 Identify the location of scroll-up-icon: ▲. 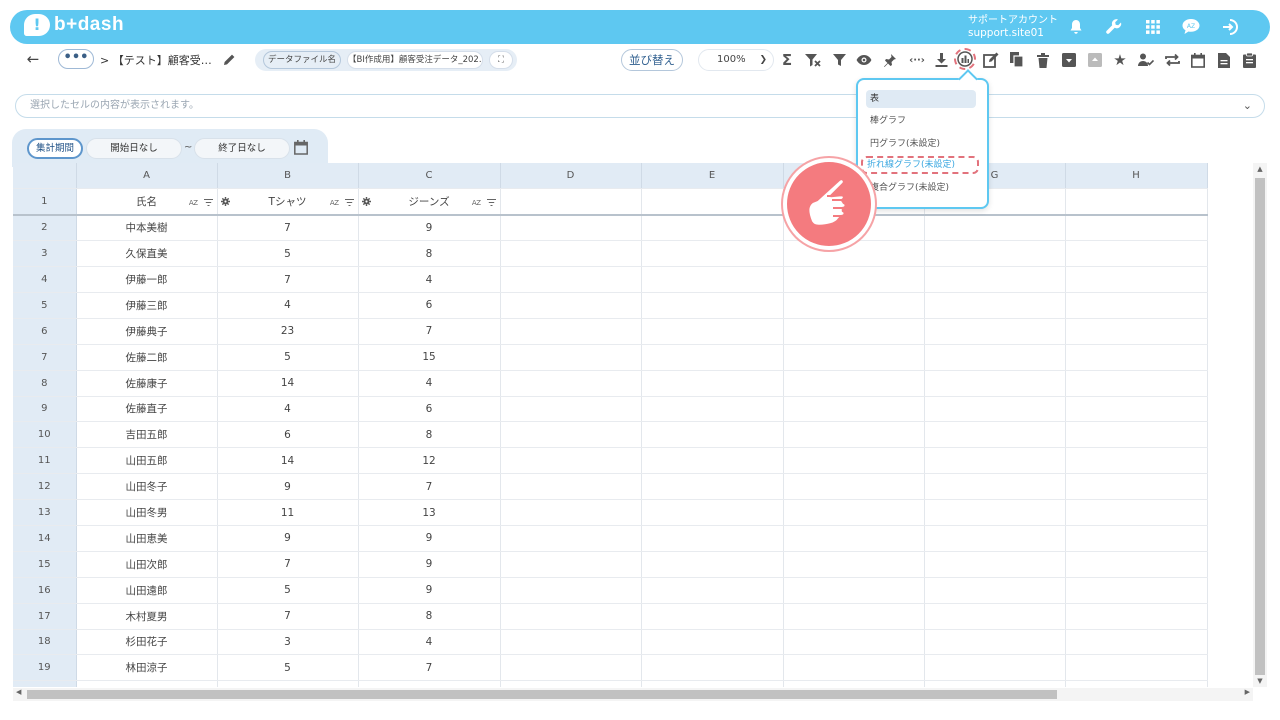
(1260, 169).